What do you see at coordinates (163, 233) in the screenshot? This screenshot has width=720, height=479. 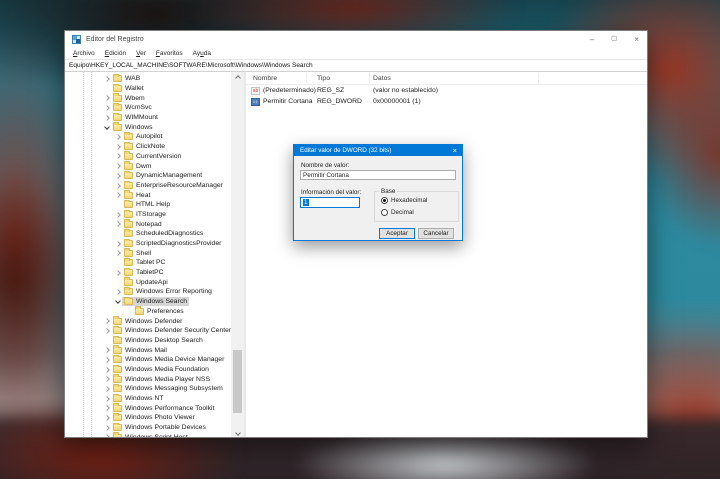 I see `tree-node: ScheduledDiagnostics` at bounding box center [163, 233].